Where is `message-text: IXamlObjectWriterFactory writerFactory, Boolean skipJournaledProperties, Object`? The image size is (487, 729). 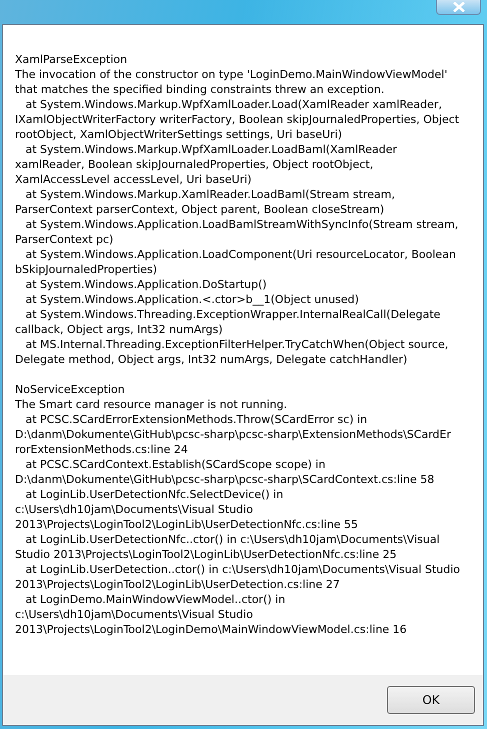 message-text: IXamlObjectWriterFactory writerFactory, Boolean skipJournaledProperties, Object is located at coordinates (237, 119).